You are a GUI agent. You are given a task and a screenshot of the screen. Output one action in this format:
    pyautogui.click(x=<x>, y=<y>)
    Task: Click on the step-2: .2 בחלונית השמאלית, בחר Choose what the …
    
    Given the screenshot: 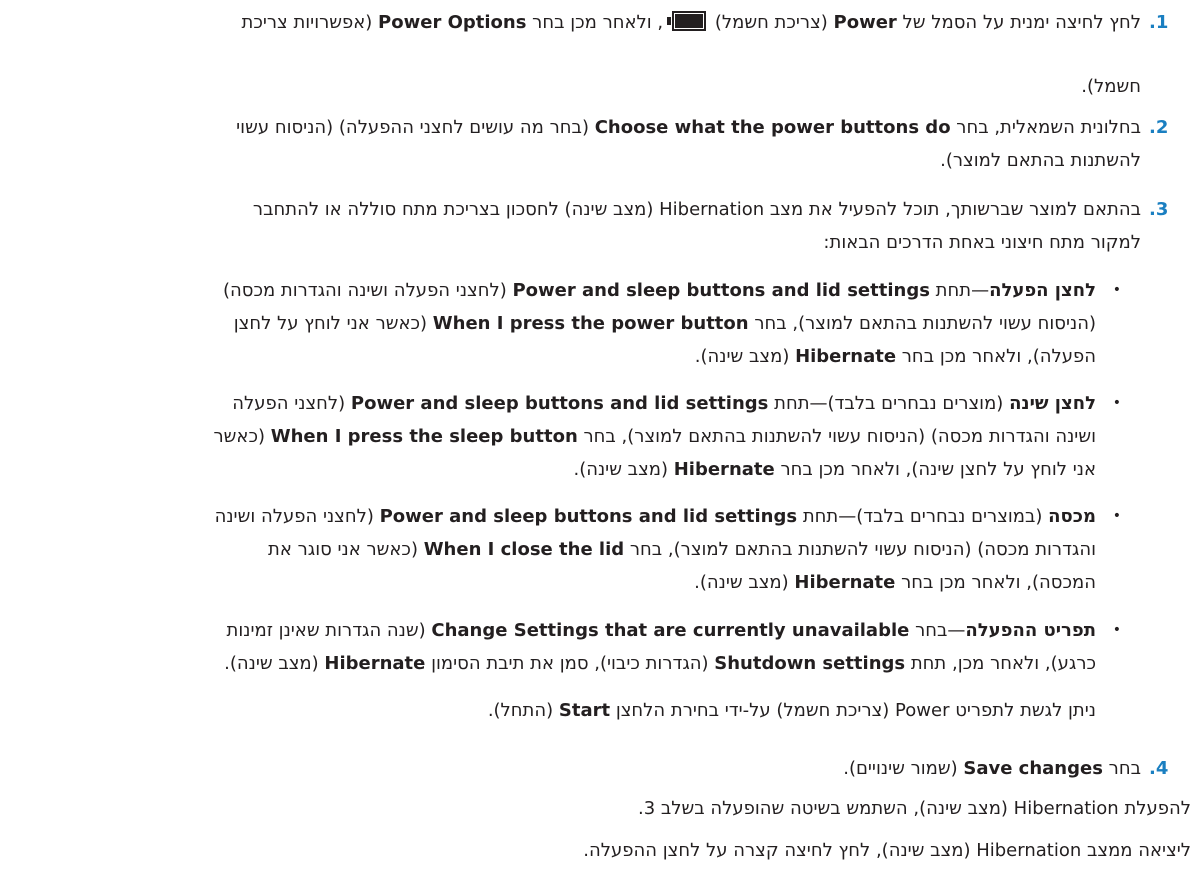 What is the action you would take?
    pyautogui.click(x=584, y=144)
    